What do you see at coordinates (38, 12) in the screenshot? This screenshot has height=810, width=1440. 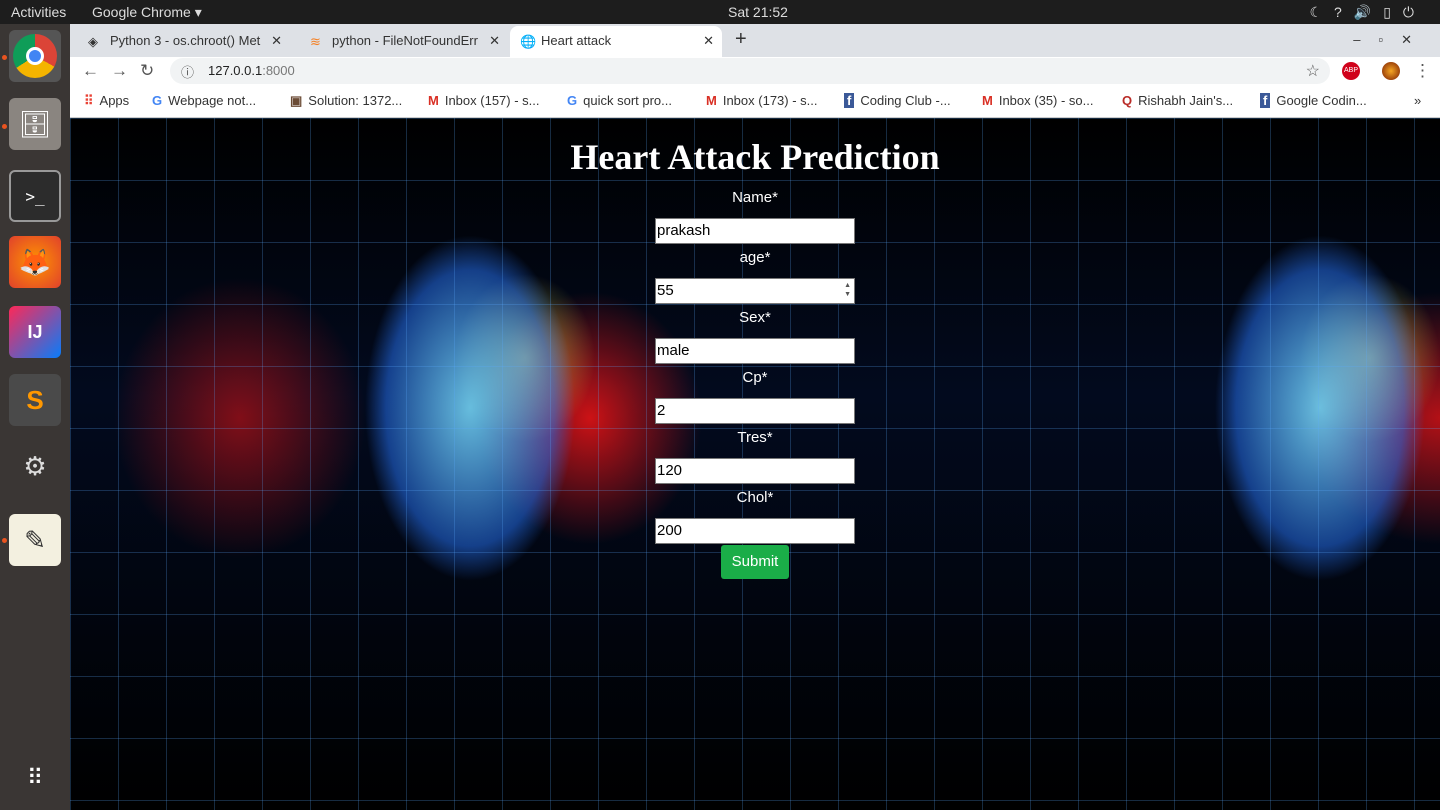 I see `activities-button: Activities` at bounding box center [38, 12].